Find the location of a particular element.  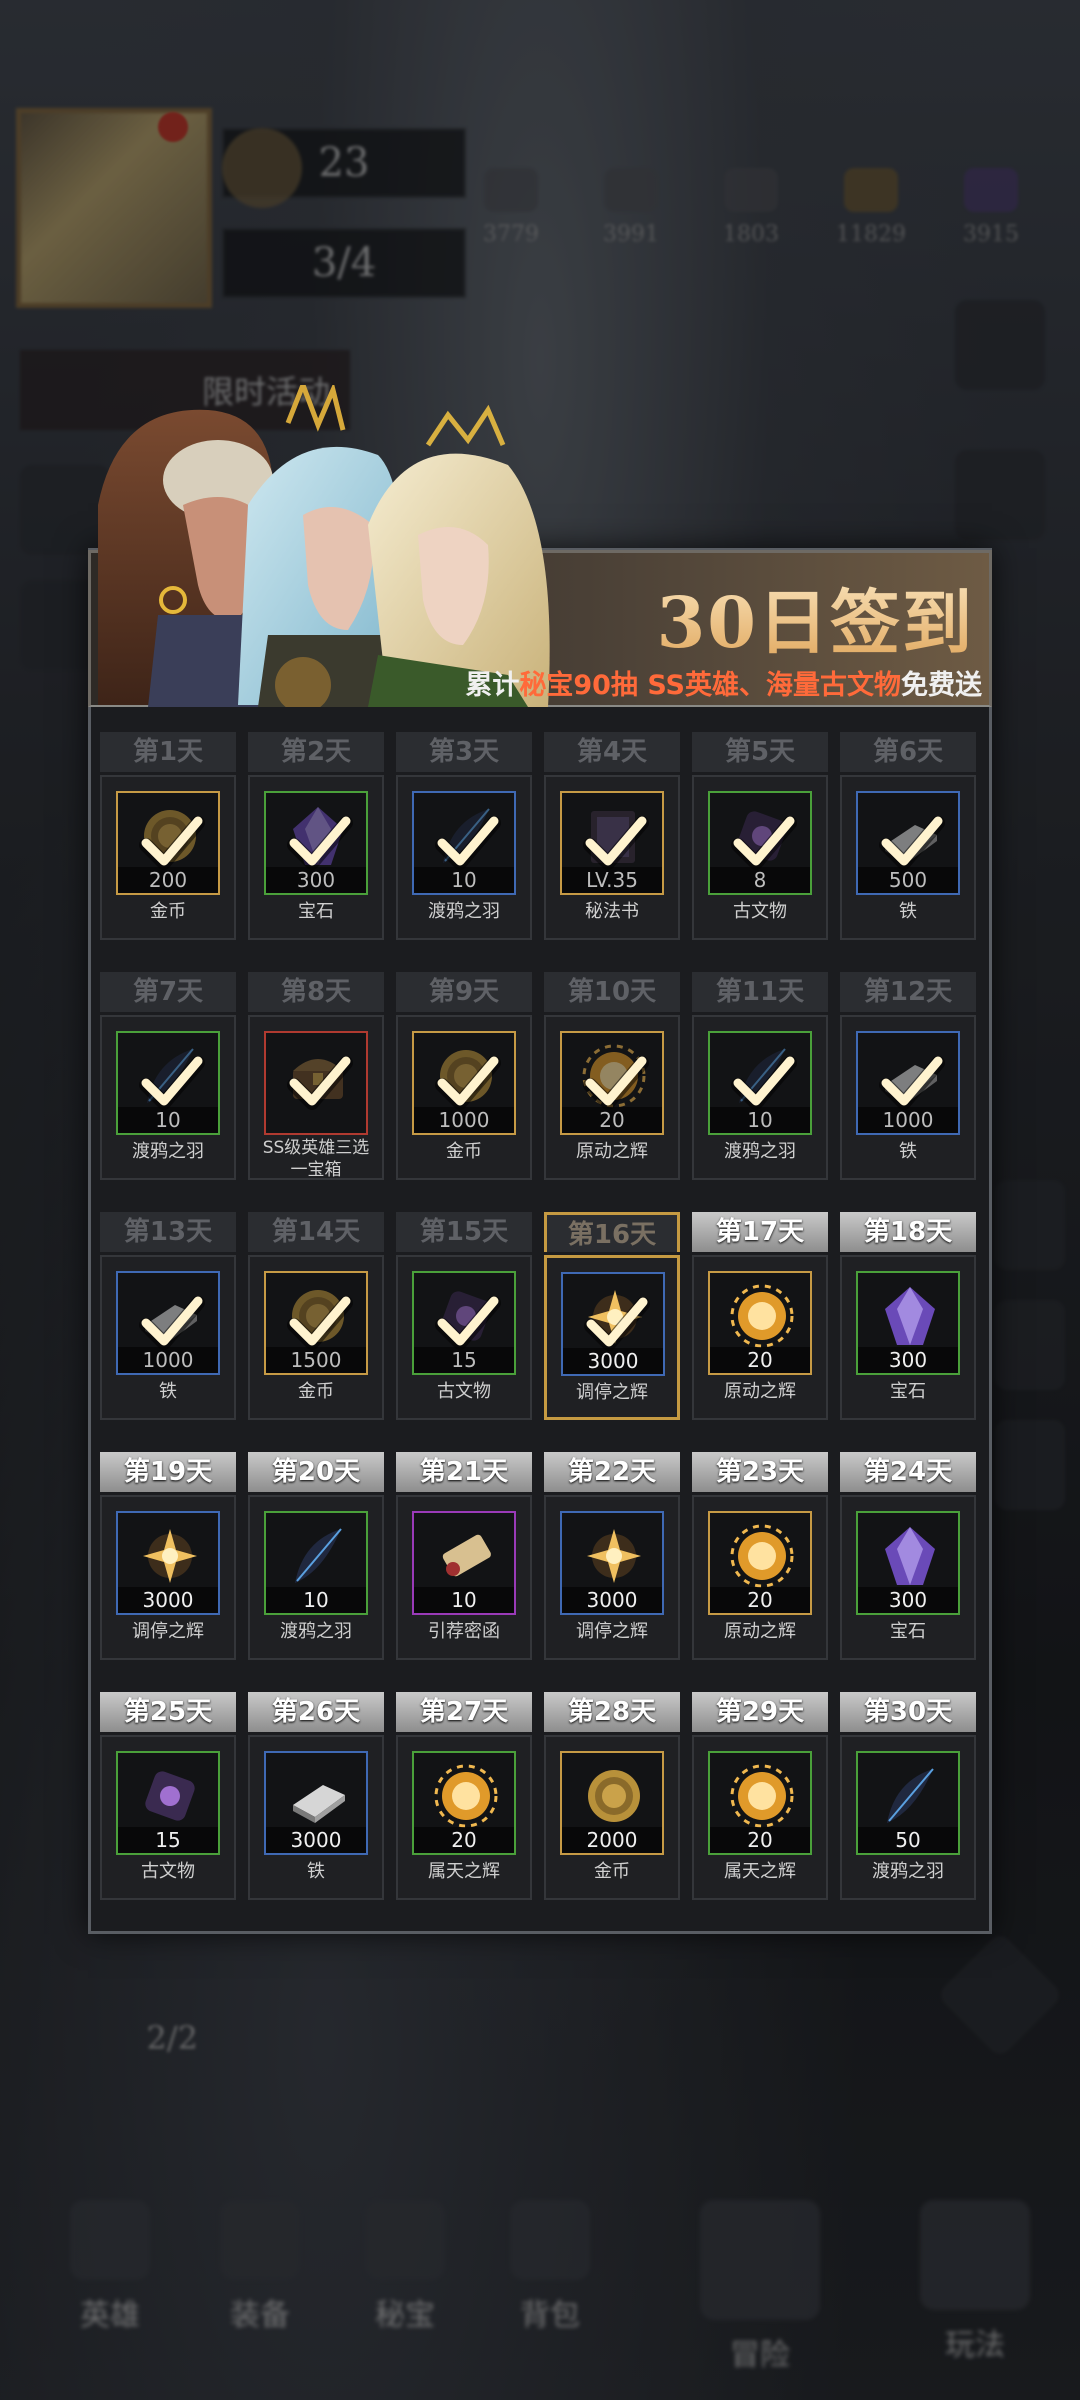

day-reward-cell: 第17天 20 原动之辉 is located at coordinates (760, 1316).